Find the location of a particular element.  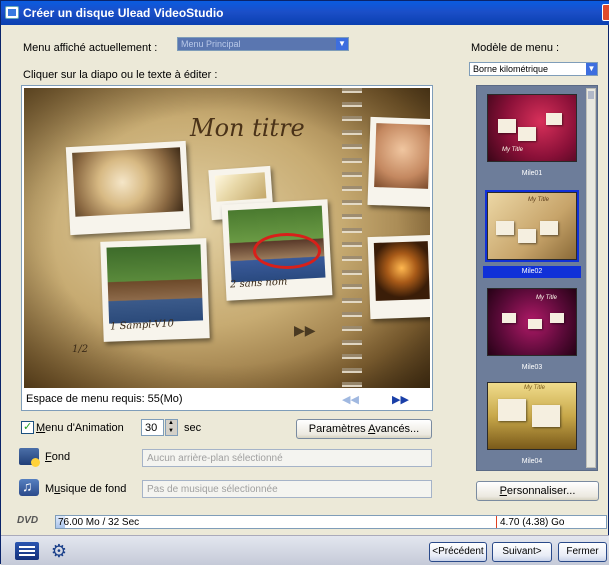

template-menu-label: Modèle de menu : is located at coordinates (515, 48).